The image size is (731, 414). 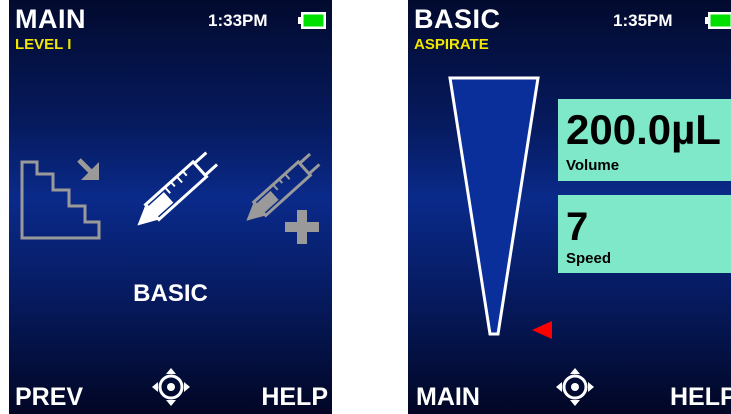 What do you see at coordinates (644, 234) in the screenshot?
I see `speed-field: 7 Speed` at bounding box center [644, 234].